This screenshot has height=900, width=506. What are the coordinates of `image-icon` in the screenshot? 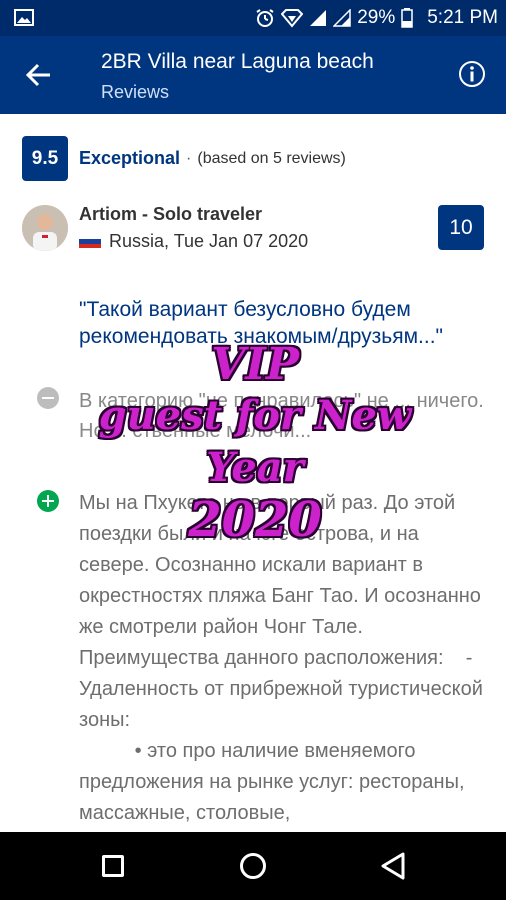 It's located at (24, 17).